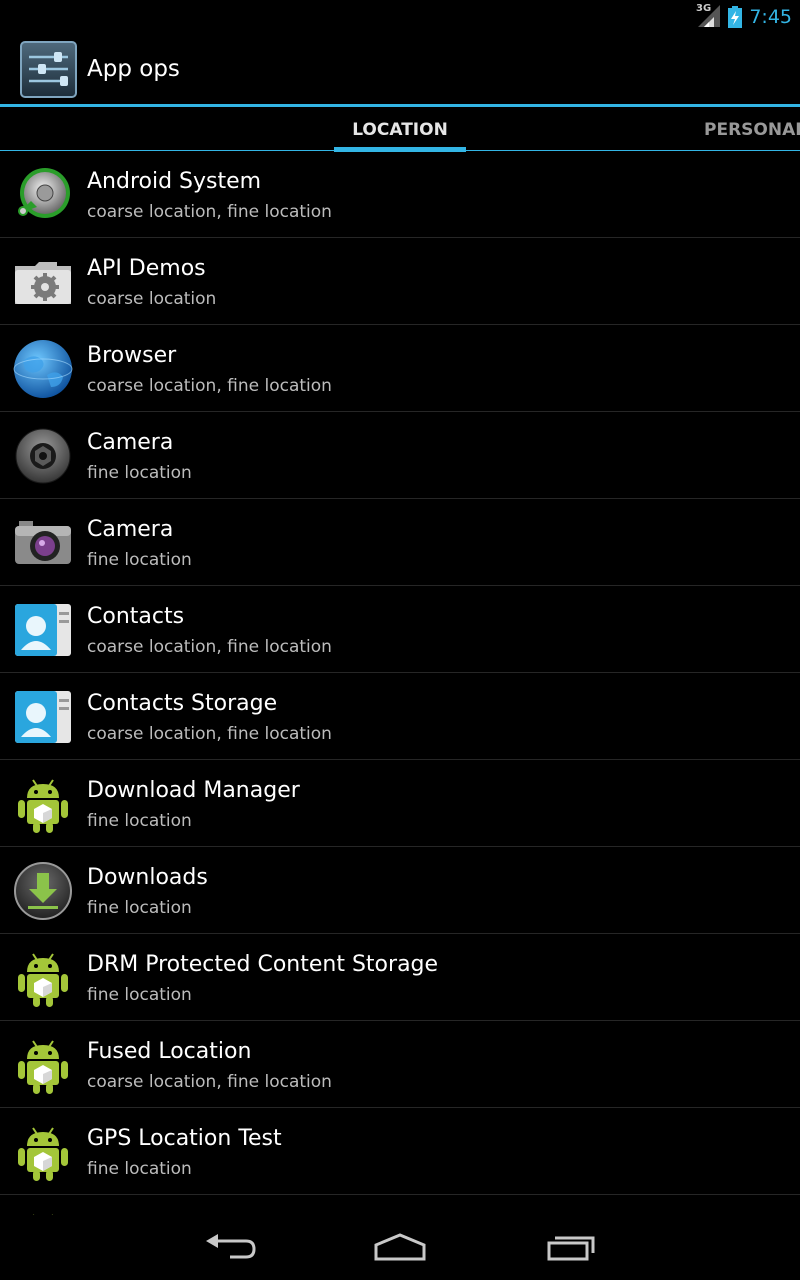  What do you see at coordinates (708, 15) in the screenshot?
I see `signal-icon: 3G` at bounding box center [708, 15].